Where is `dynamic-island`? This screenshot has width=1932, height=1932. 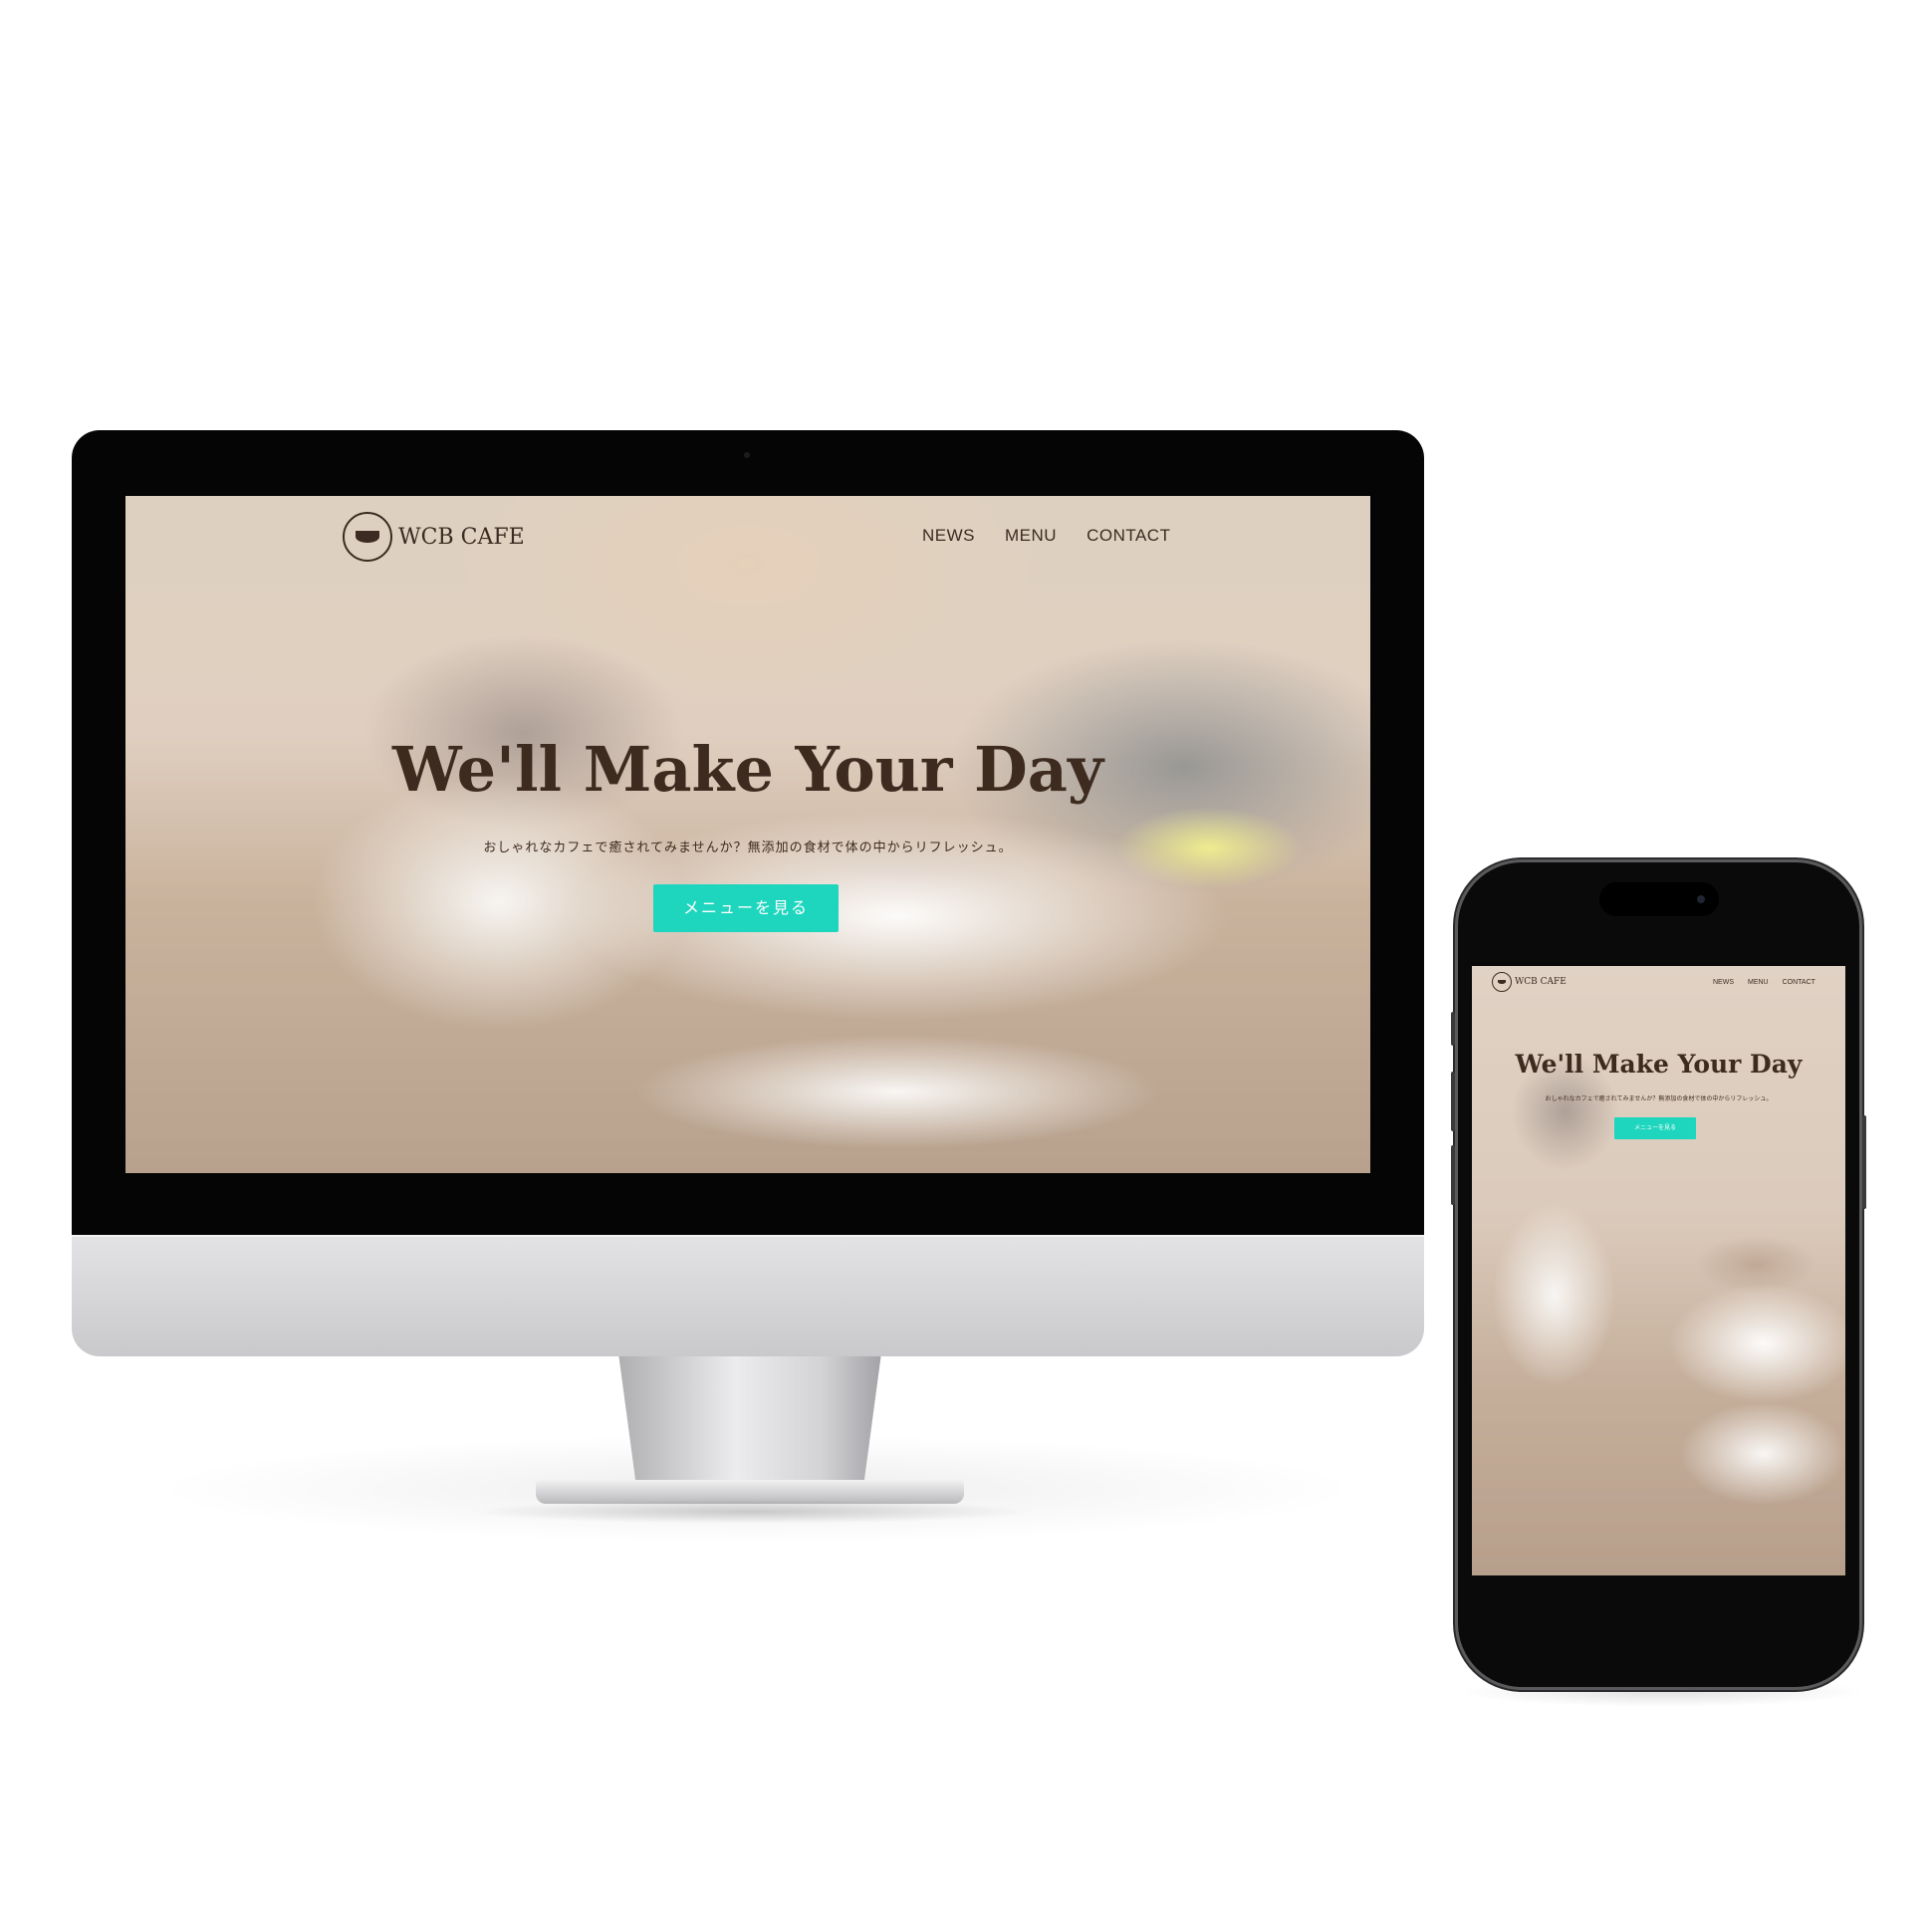 dynamic-island is located at coordinates (1659, 899).